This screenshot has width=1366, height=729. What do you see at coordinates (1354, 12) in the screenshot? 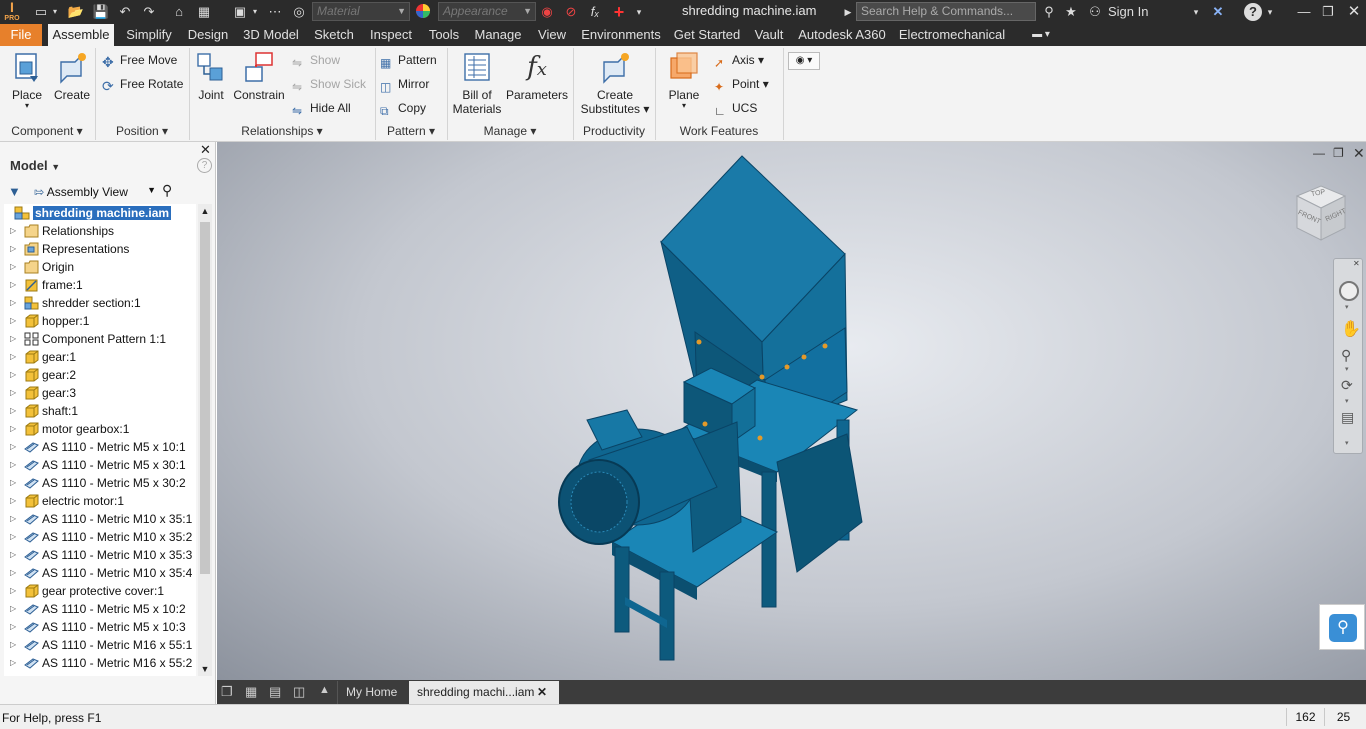
I see `close-icon: ✕` at bounding box center [1354, 12].